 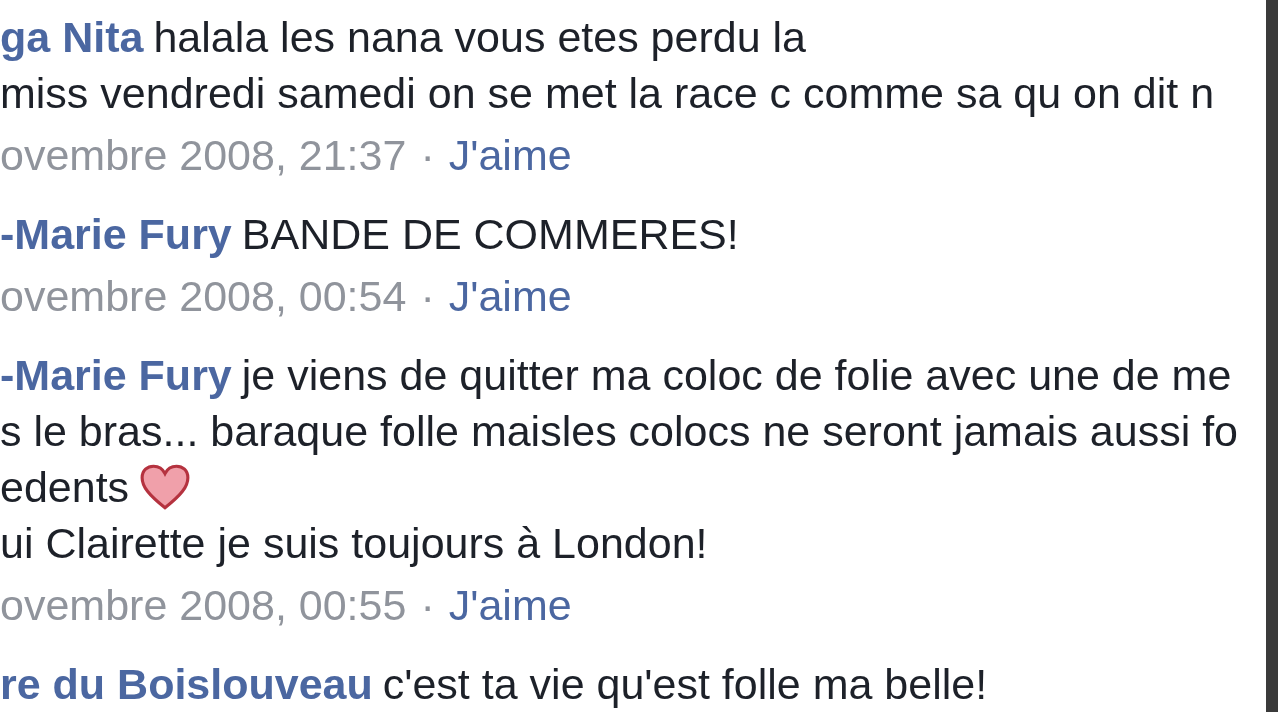 What do you see at coordinates (186, 684) in the screenshot?
I see `author-name: re du Boislouveau` at bounding box center [186, 684].